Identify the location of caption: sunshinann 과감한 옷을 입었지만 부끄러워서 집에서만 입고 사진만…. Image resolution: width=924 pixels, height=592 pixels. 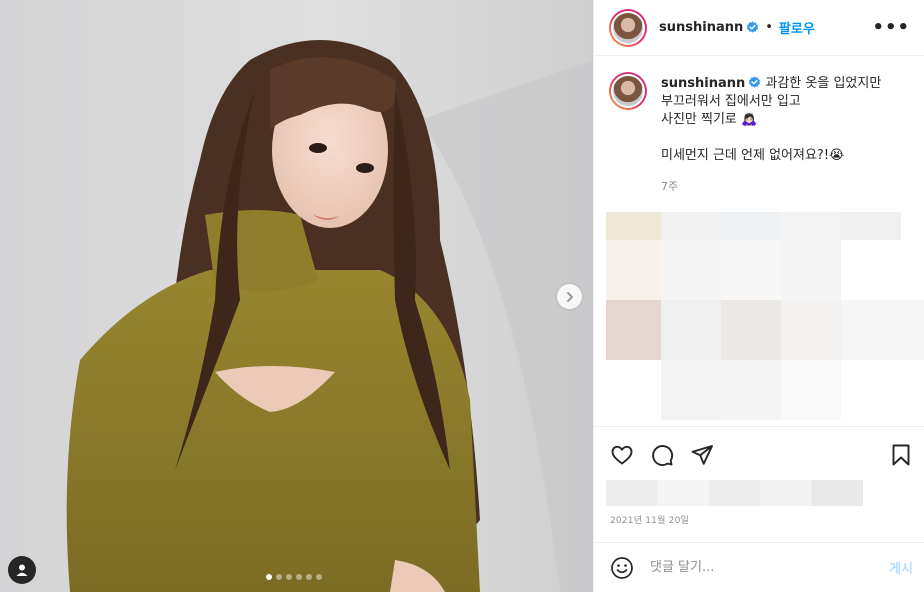
(759, 126).